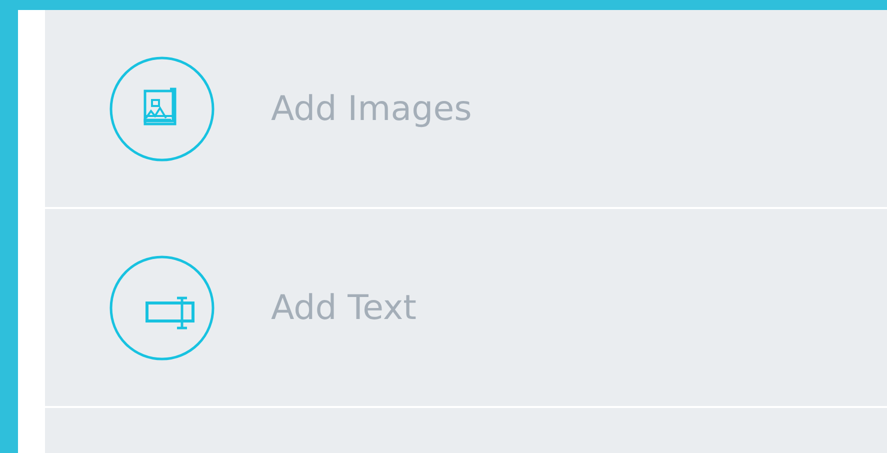 Image resolution: width=887 pixels, height=453 pixels. I want to click on menu-item-label: Add Images, so click(371, 108).